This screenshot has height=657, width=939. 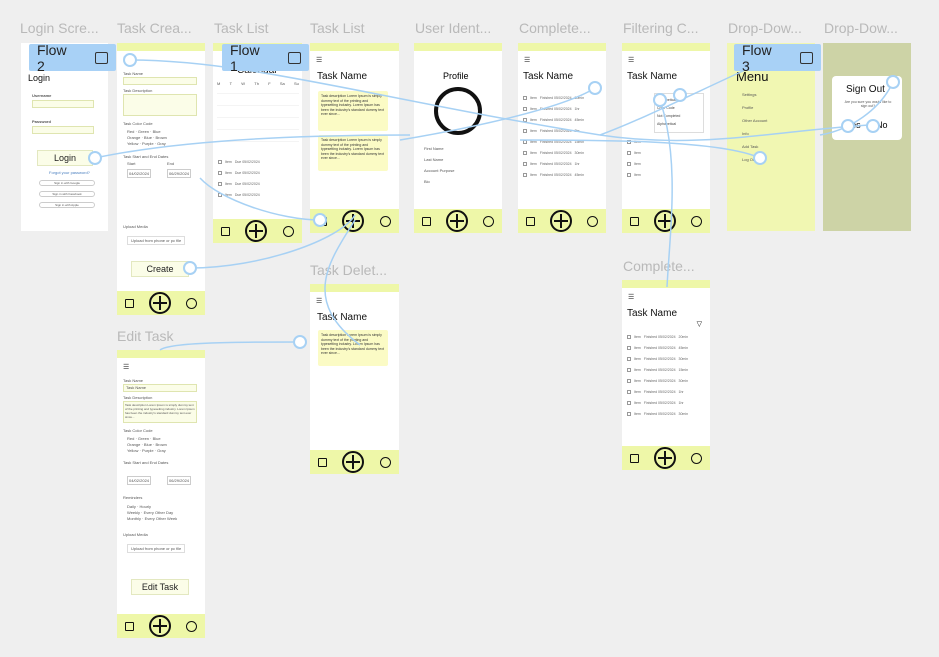 I want to click on menu-add-task: Add Task, so click(x=750, y=146).